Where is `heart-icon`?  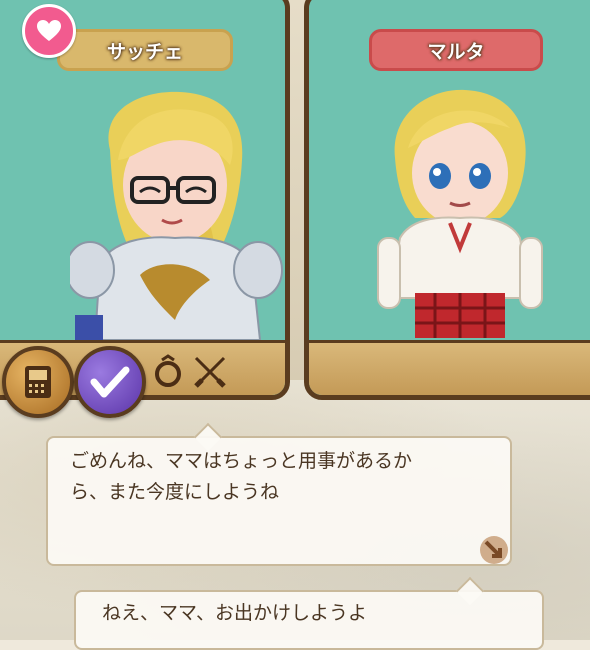
heart-icon is located at coordinates (49, 31).